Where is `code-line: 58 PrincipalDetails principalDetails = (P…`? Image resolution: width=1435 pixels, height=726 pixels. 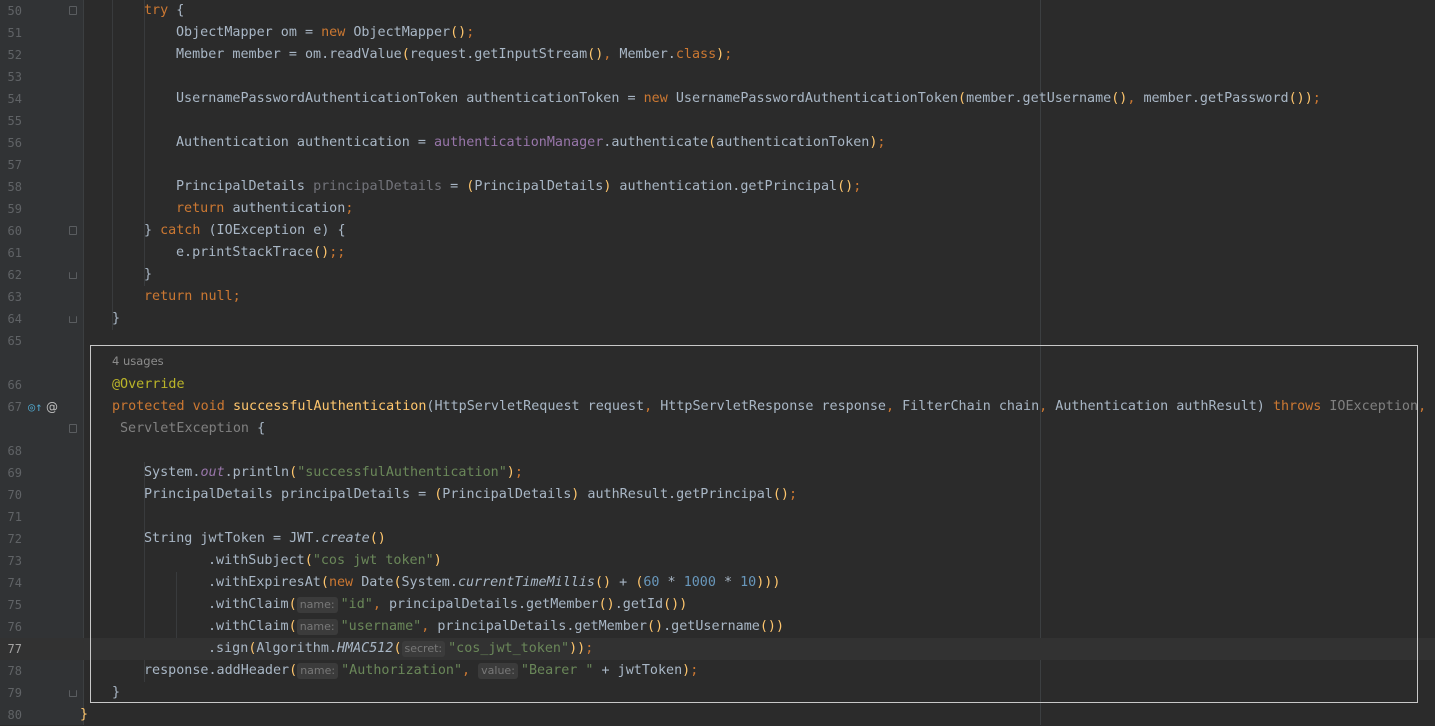
code-line: 58 PrincipalDetails principalDetails = (P… is located at coordinates (717, 187).